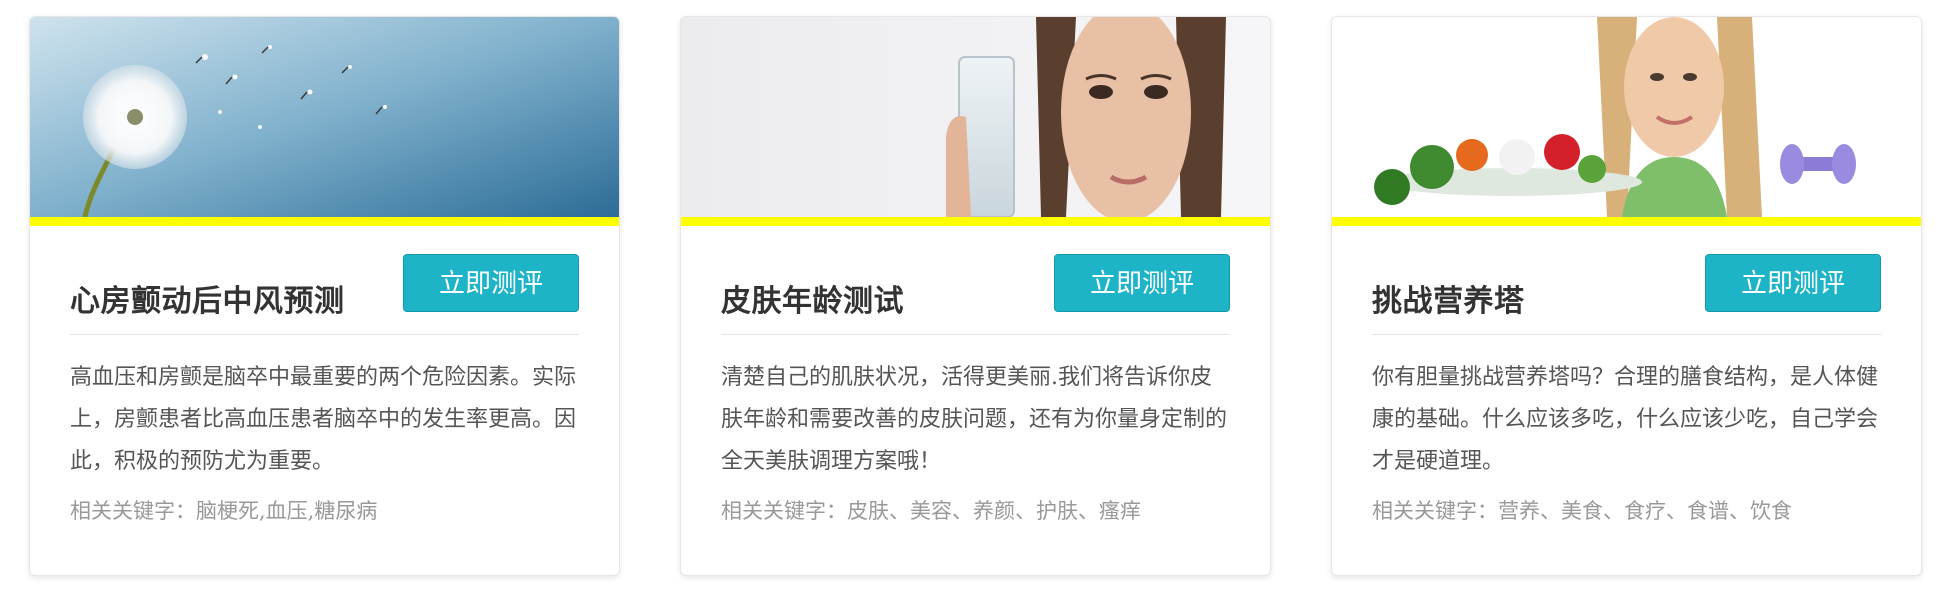 This screenshot has width=1948, height=600. Describe the element at coordinates (994, 511) in the screenshot. I see `keywords-value: 皮肤、美容、养颜、护肤、瘙痒` at that location.